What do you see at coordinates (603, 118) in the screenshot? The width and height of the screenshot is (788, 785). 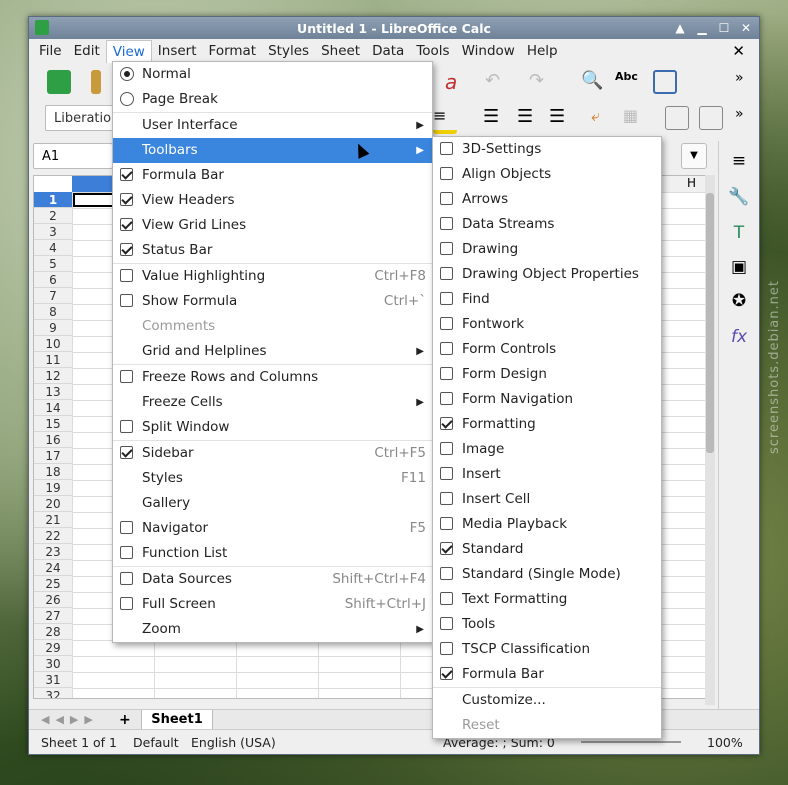 I see `wrap-text-icon: ⤶` at bounding box center [603, 118].